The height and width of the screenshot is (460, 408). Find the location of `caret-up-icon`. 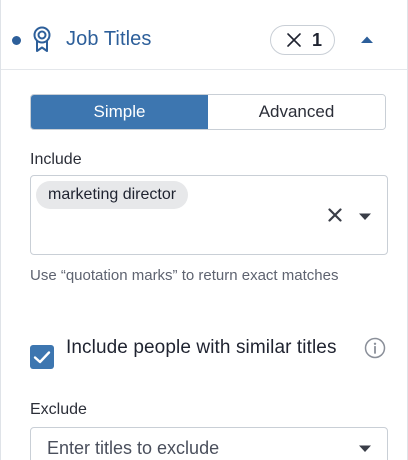

caret-up-icon is located at coordinates (367, 39).